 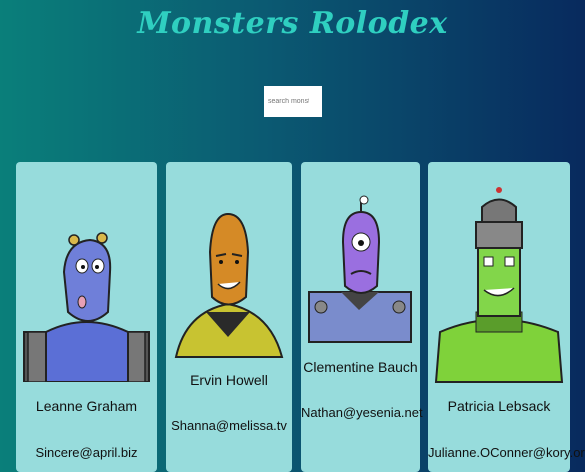 What do you see at coordinates (292, 23) in the screenshot?
I see `app-title: Monsters Rolodex` at bounding box center [292, 23].